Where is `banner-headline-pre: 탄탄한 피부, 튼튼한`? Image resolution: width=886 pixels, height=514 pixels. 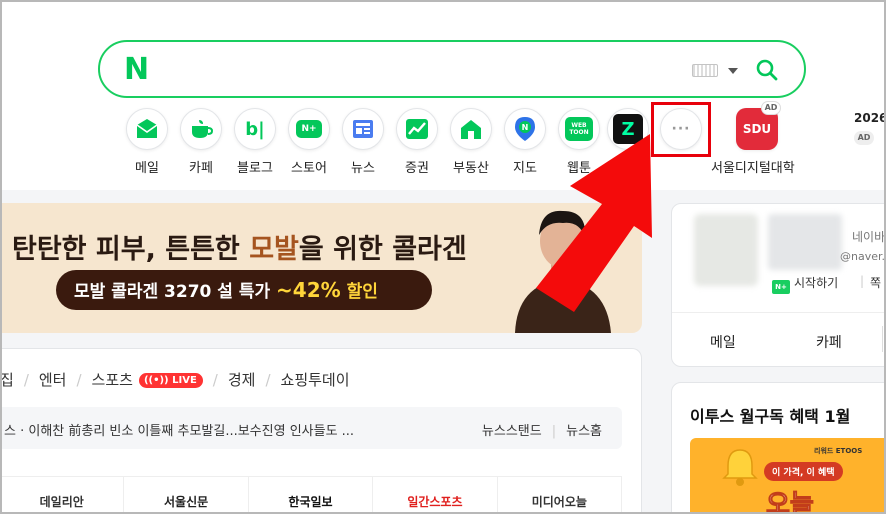
banner-headline-pre: 탄탄한 피부, 튼튼한 is located at coordinates (131, 249).